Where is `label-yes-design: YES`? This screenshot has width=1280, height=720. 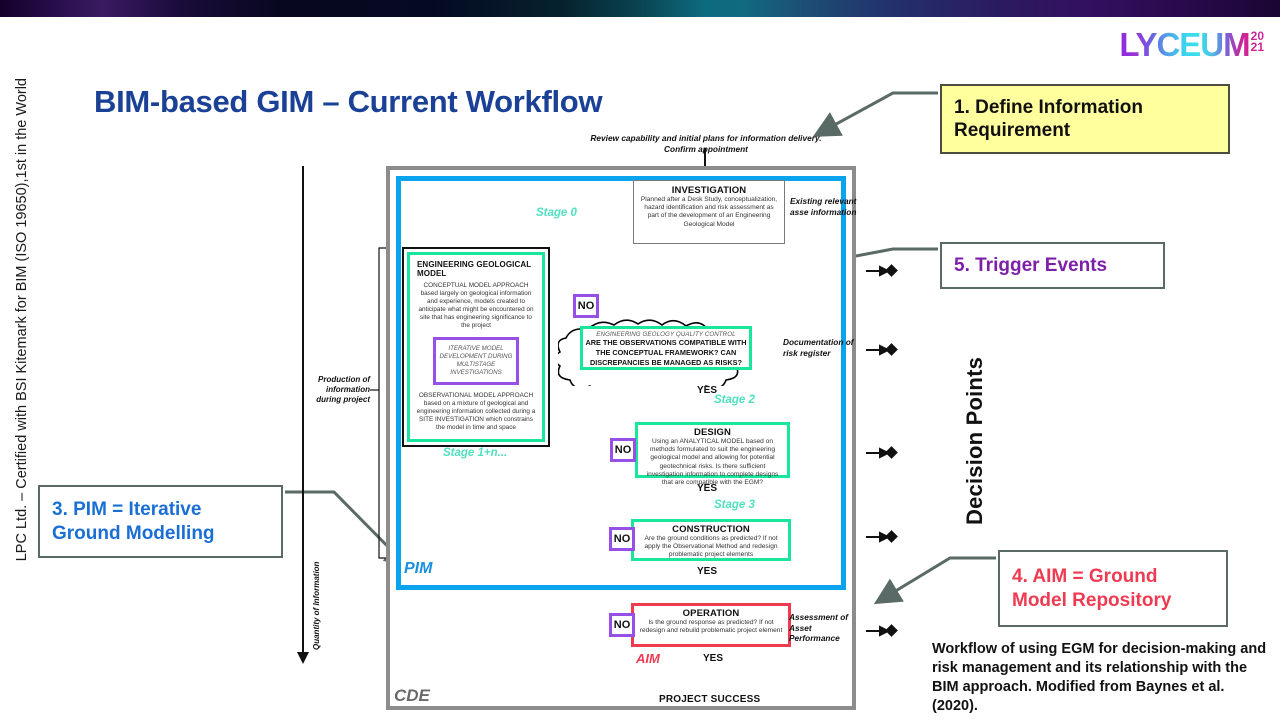
label-yes-design: YES is located at coordinates (707, 488).